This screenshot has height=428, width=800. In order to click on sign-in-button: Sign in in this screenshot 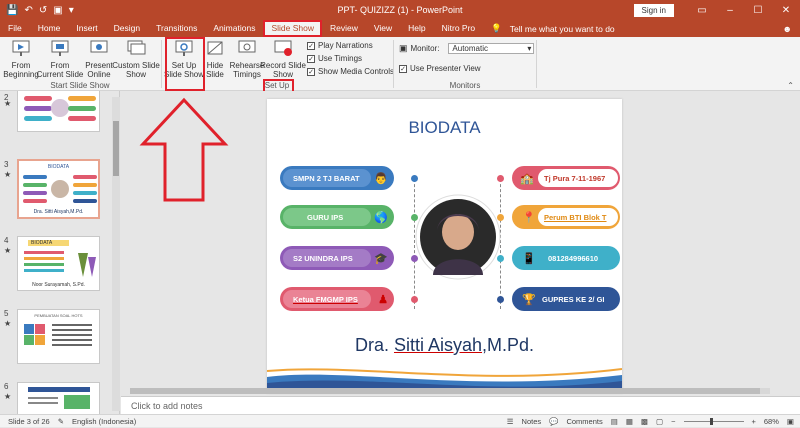, I will do `click(653, 10)`.